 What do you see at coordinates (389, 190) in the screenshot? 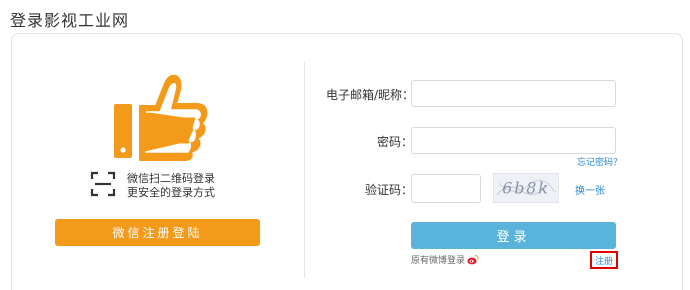
I see `captcha-label: 验证码：` at bounding box center [389, 190].